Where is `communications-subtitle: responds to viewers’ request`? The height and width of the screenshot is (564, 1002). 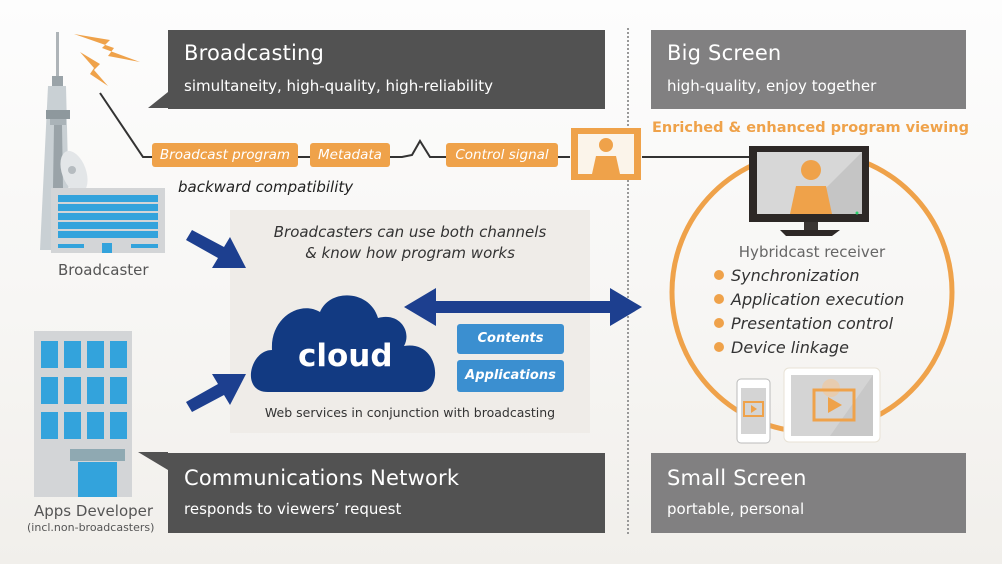
communications-subtitle: responds to viewers’ request is located at coordinates (293, 509).